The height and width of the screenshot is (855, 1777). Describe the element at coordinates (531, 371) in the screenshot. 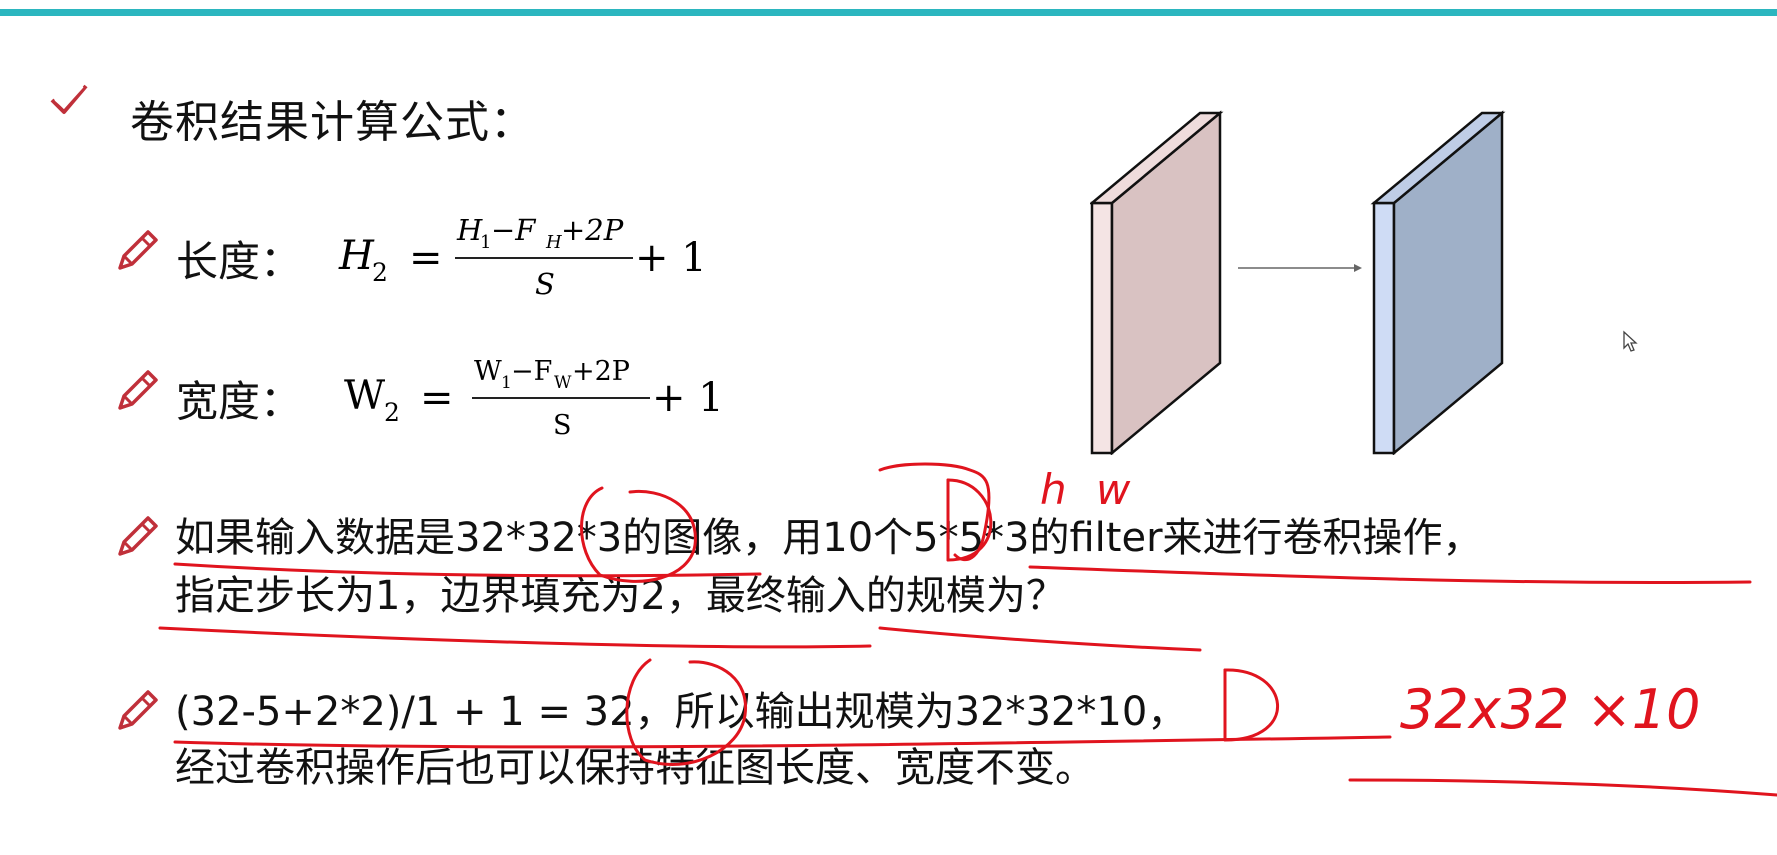

I see `formula-w-num-b: −F` at that location.